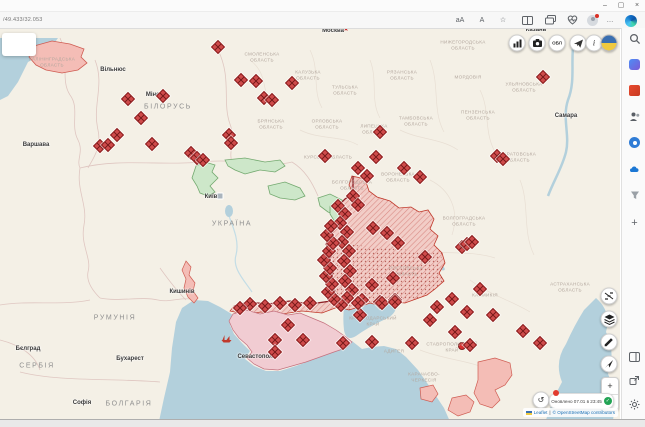 The image size is (645, 427). I want to click on sidebar-dropdown-button, so click(634, 194).